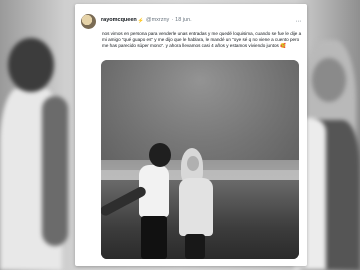 This screenshot has width=360, height=270. Describe the element at coordinates (160, 155) in the screenshot. I see `photo-man-head` at that location.